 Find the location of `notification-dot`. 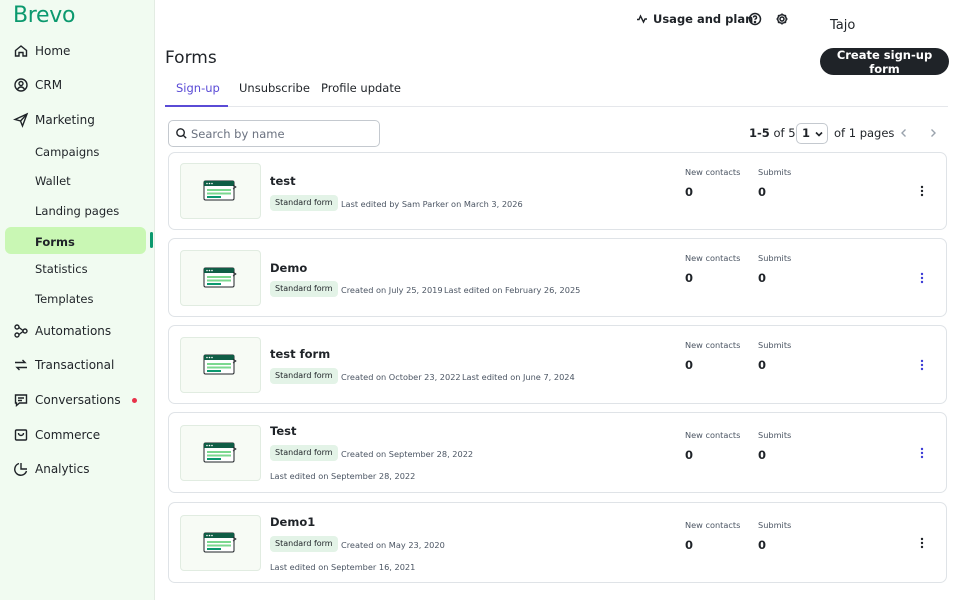

notification-dot is located at coordinates (134, 400).